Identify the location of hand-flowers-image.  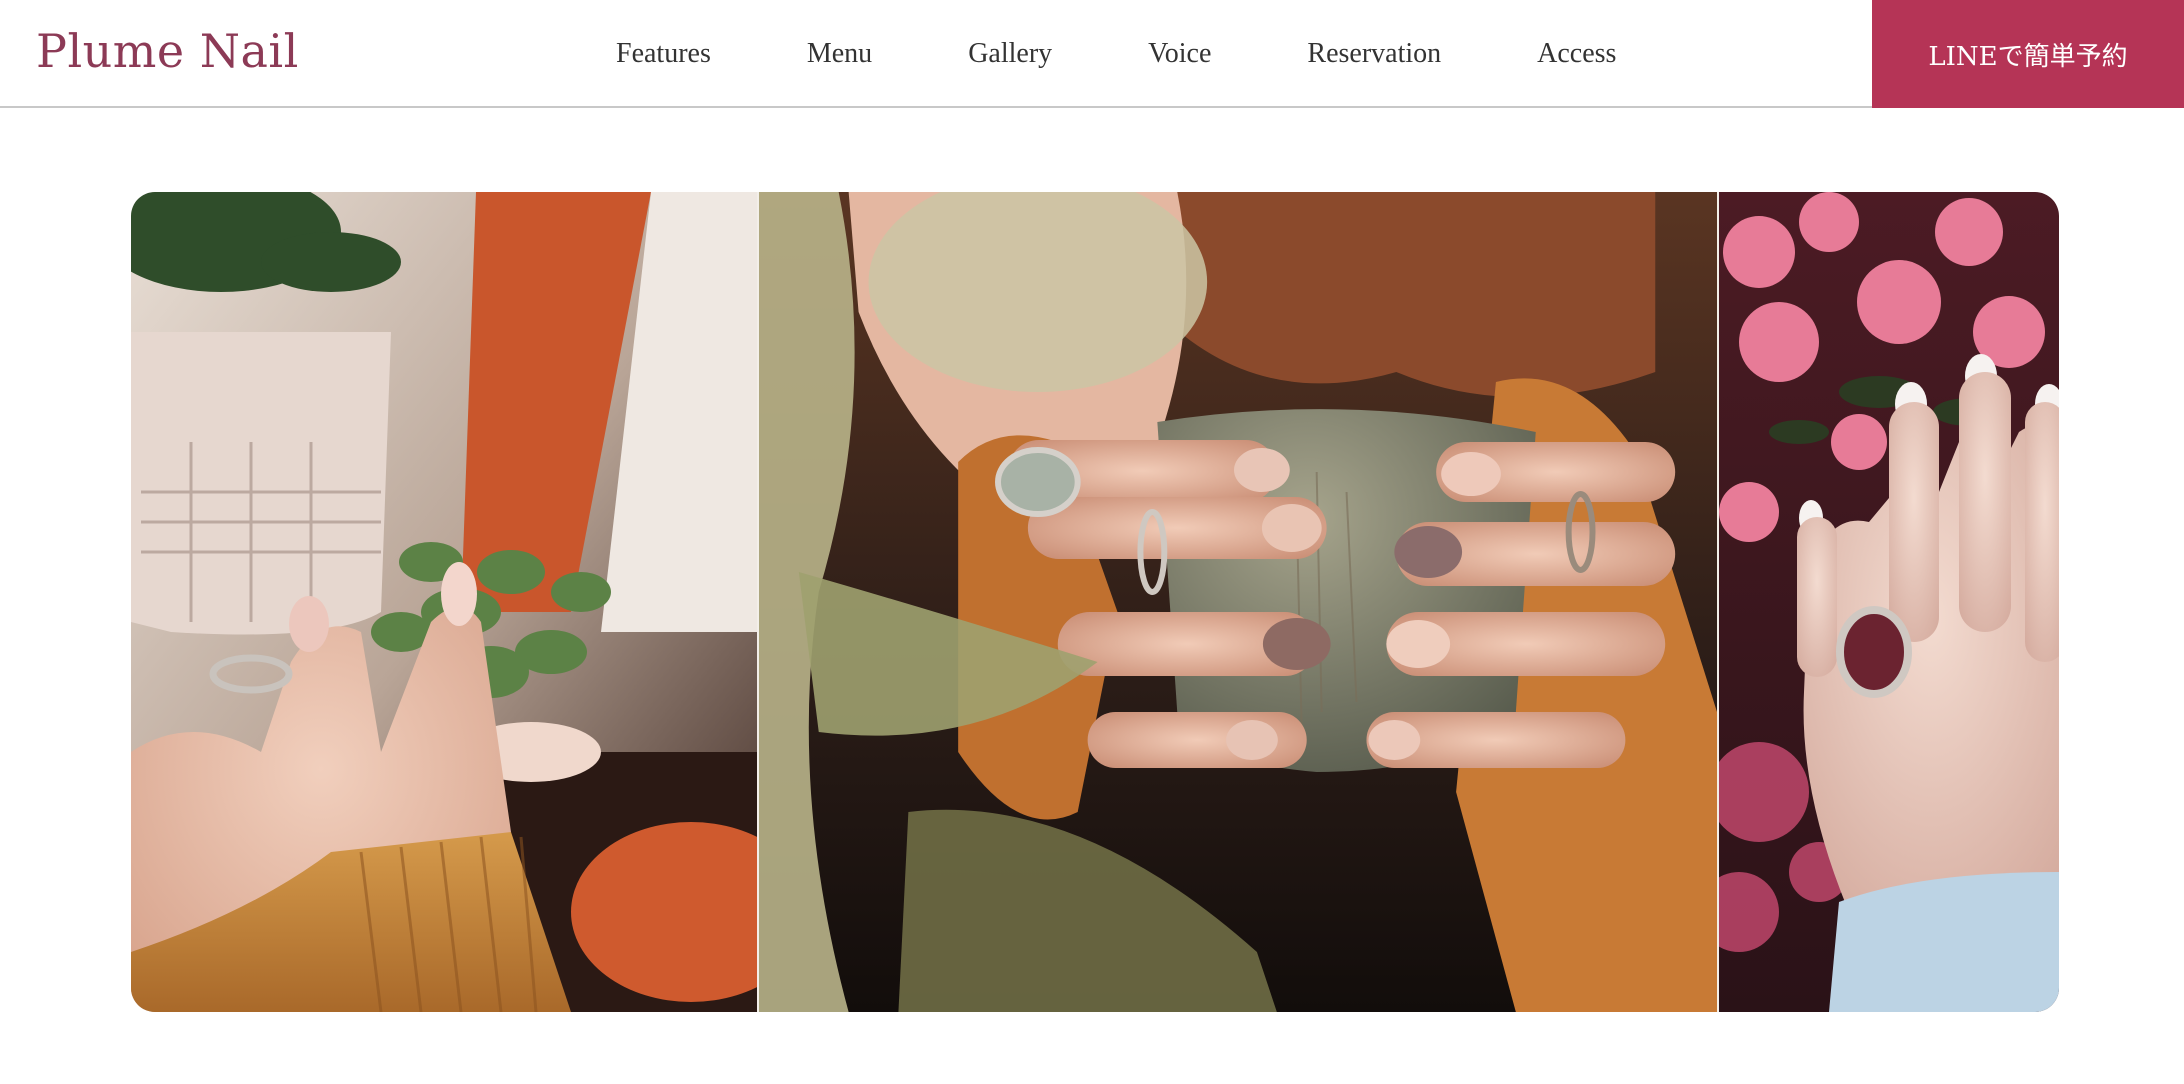
(1889, 602).